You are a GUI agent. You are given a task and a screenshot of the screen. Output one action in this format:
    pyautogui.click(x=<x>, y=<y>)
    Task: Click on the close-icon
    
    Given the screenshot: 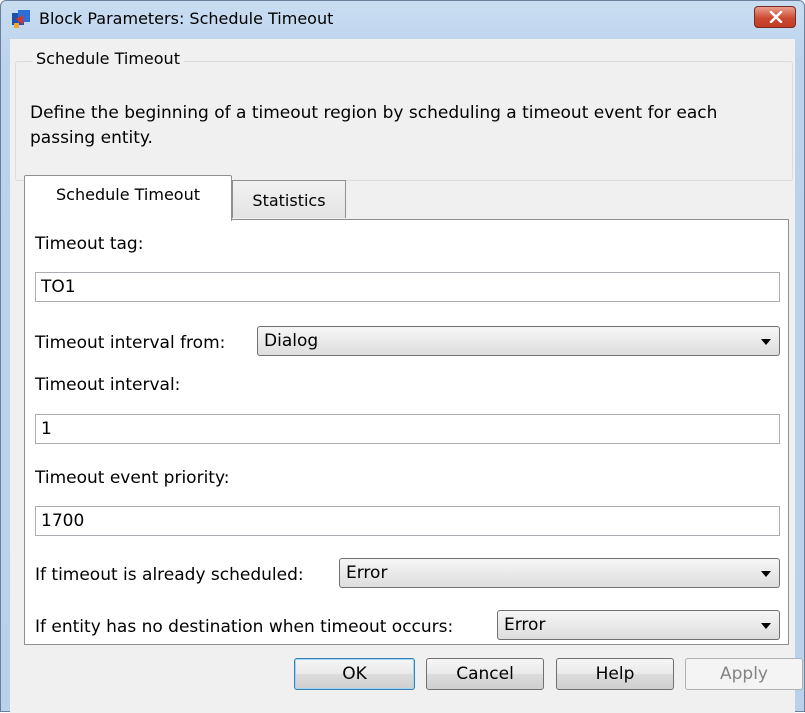 What is the action you would take?
    pyautogui.click(x=776, y=17)
    